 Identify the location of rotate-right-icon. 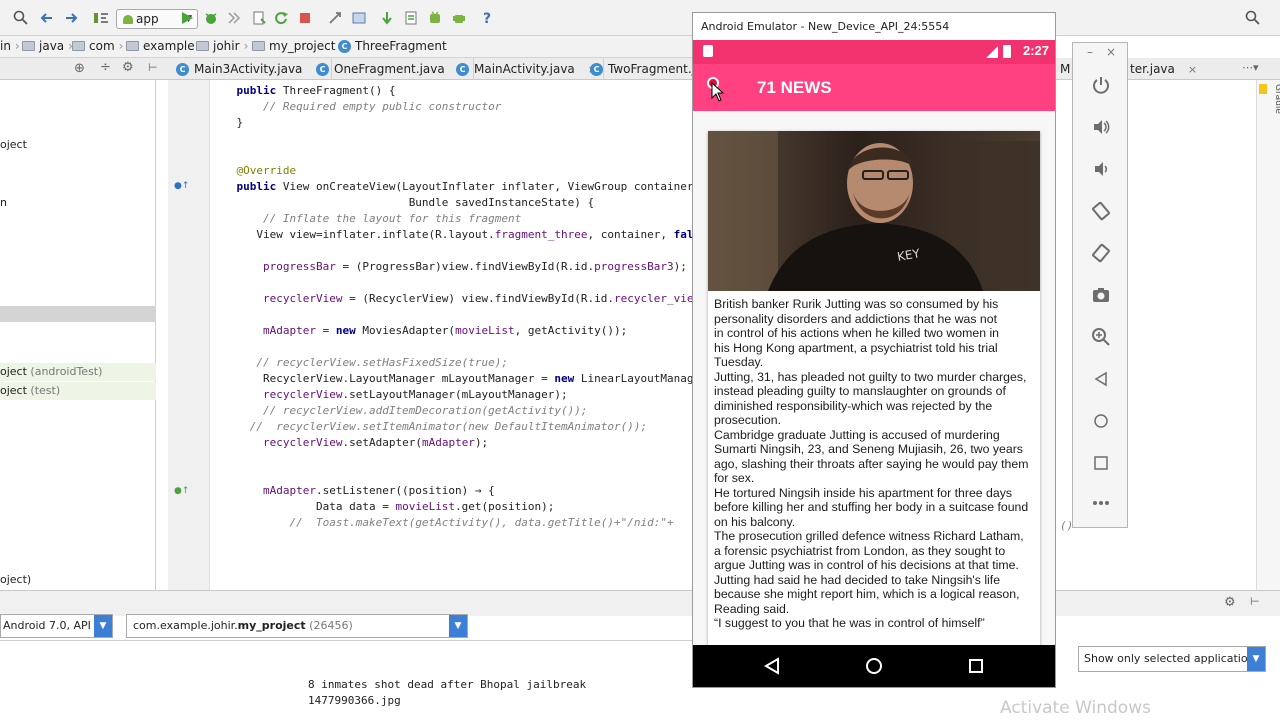
(1101, 253).